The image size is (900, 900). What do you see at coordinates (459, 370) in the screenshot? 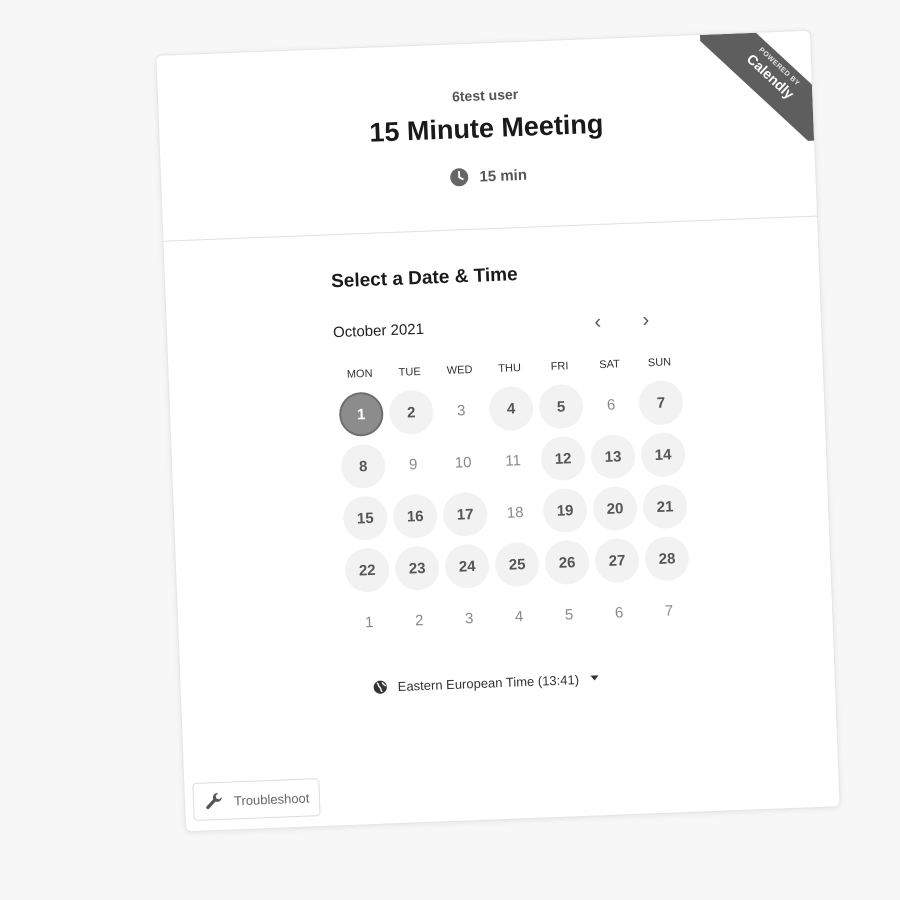
I see `weekday-header: WED` at bounding box center [459, 370].